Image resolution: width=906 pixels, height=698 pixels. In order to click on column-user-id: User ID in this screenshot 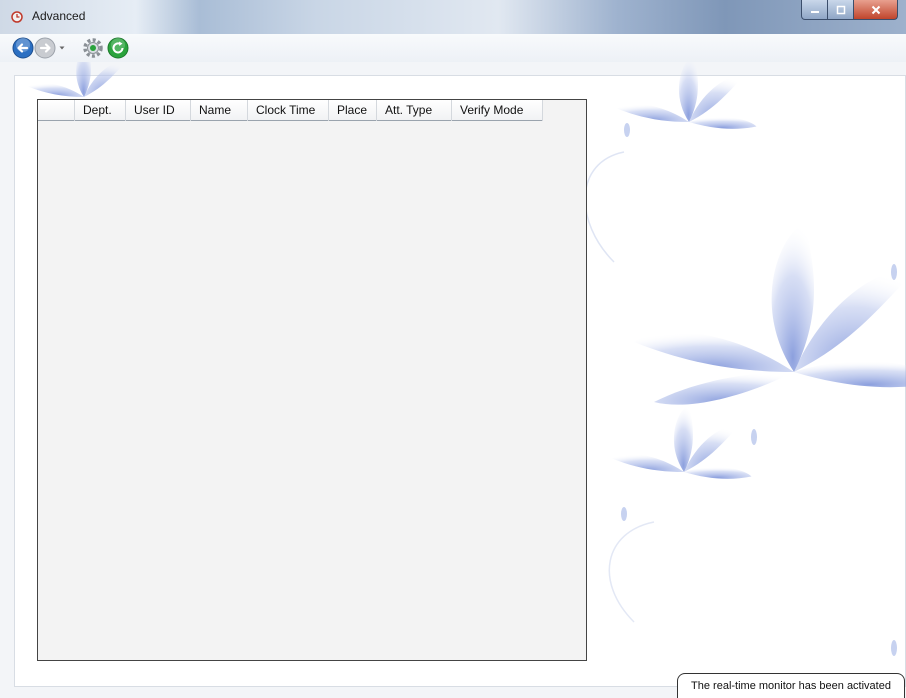, I will do `click(158, 110)`.